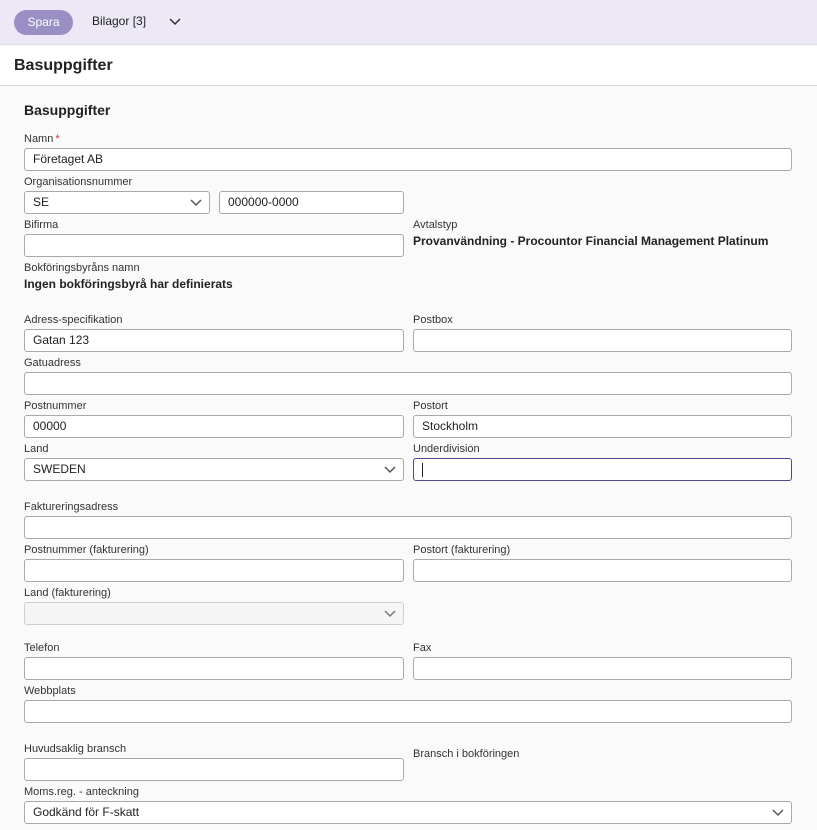  I want to click on billing-postal-code-field, so click(214, 570).